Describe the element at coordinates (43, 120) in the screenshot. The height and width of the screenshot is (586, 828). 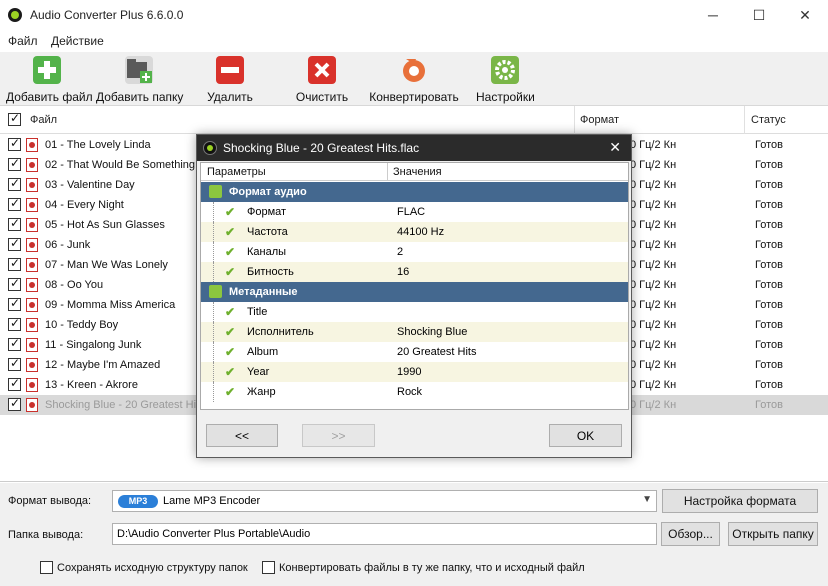
I see `column-file: Файл` at that location.